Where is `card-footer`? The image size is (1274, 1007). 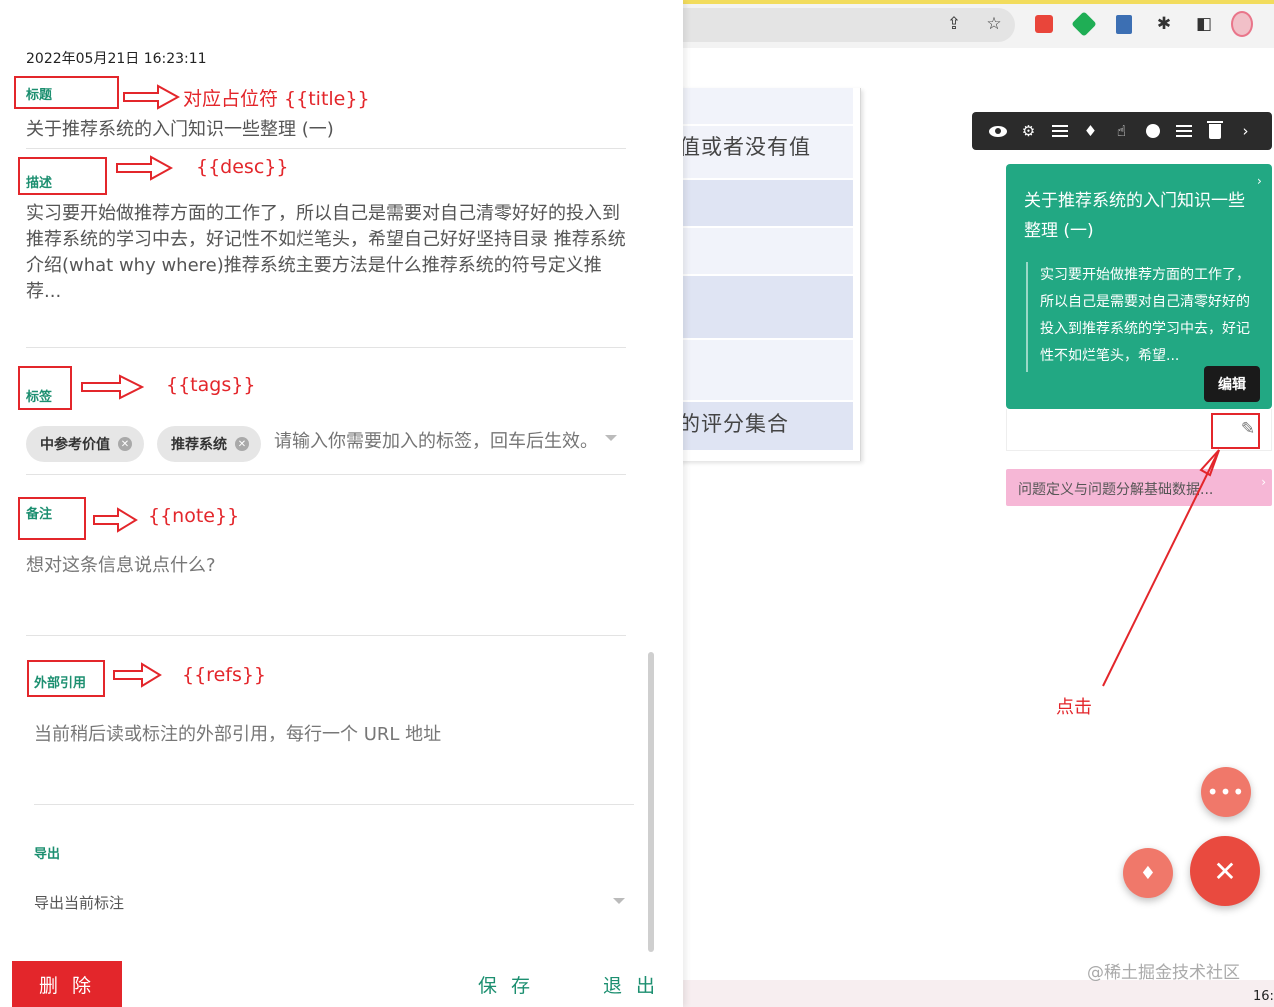 card-footer is located at coordinates (1139, 430).